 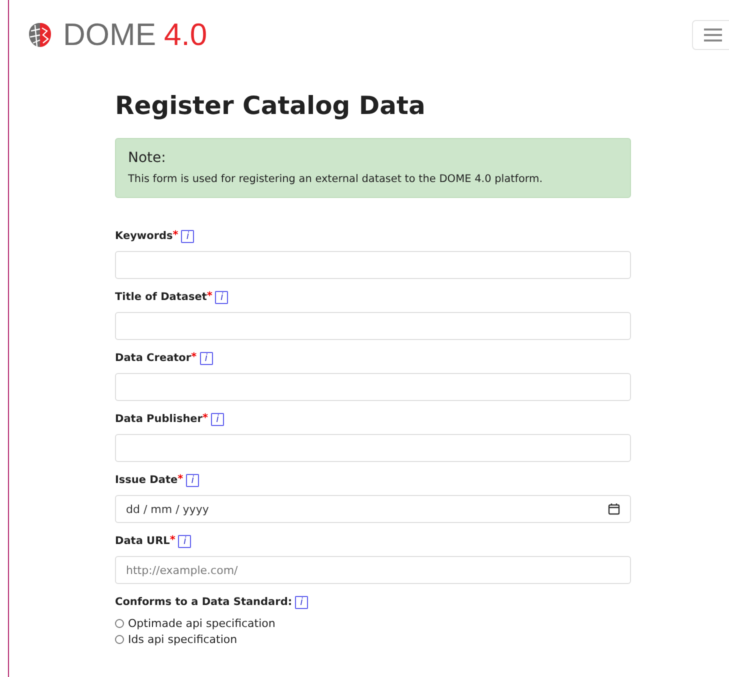 What do you see at coordinates (614, 509) in the screenshot?
I see `calendar-icon` at bounding box center [614, 509].